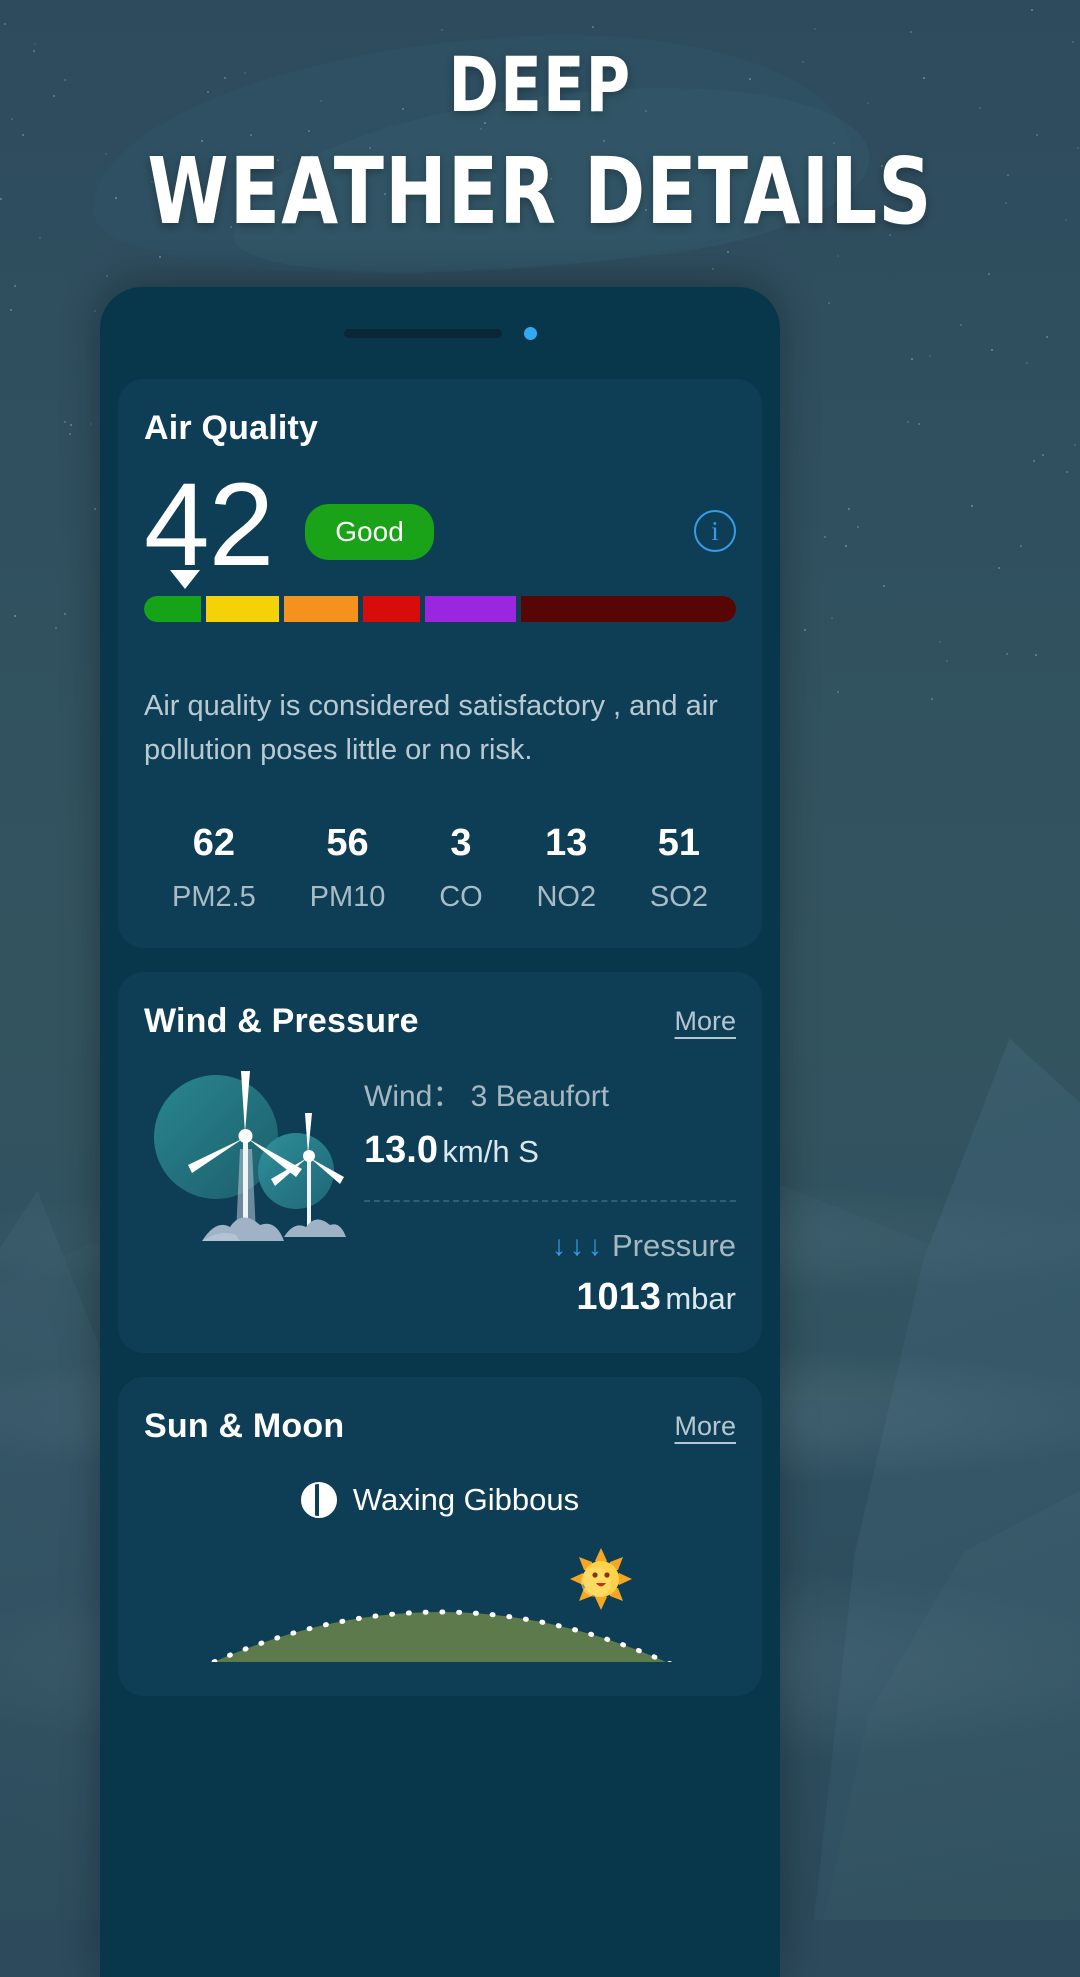  What do you see at coordinates (242, 609) in the screenshot?
I see `aqi-segment-moderate` at bounding box center [242, 609].